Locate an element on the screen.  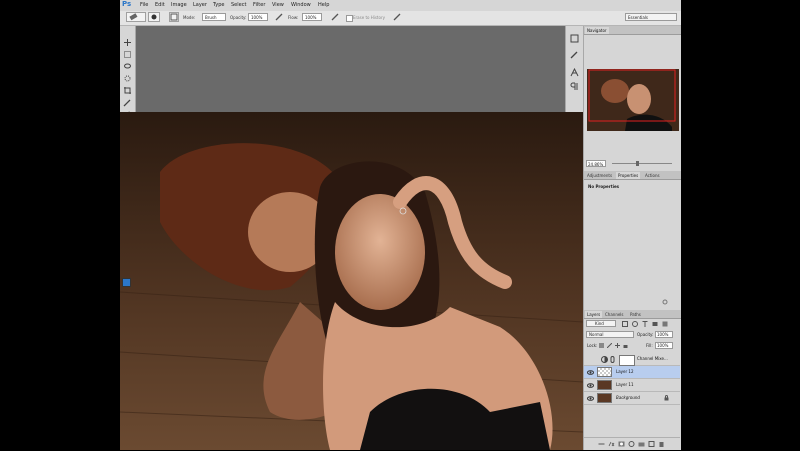
layer-filter-select: Kind is located at coordinates (601, 323).